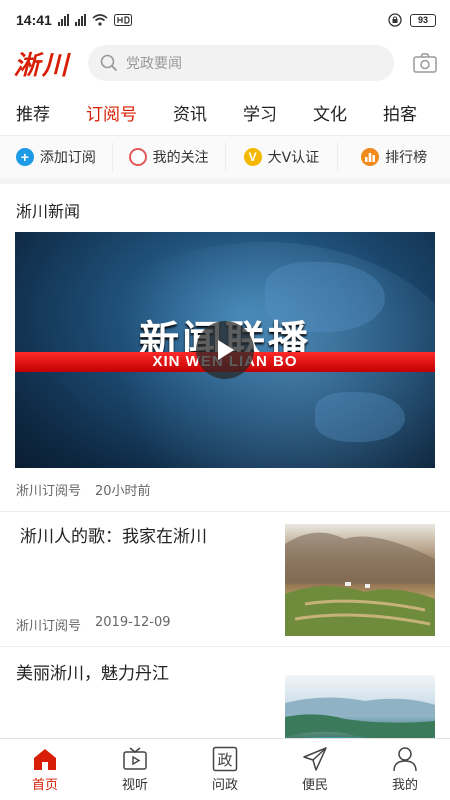  What do you see at coordinates (360, 417) in the screenshot?
I see `video-background-land` at bounding box center [360, 417].